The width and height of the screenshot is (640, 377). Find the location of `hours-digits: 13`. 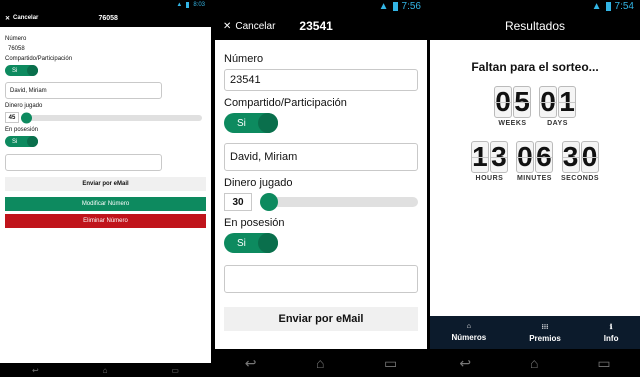

hours-digits: 13 is located at coordinates (489, 157).